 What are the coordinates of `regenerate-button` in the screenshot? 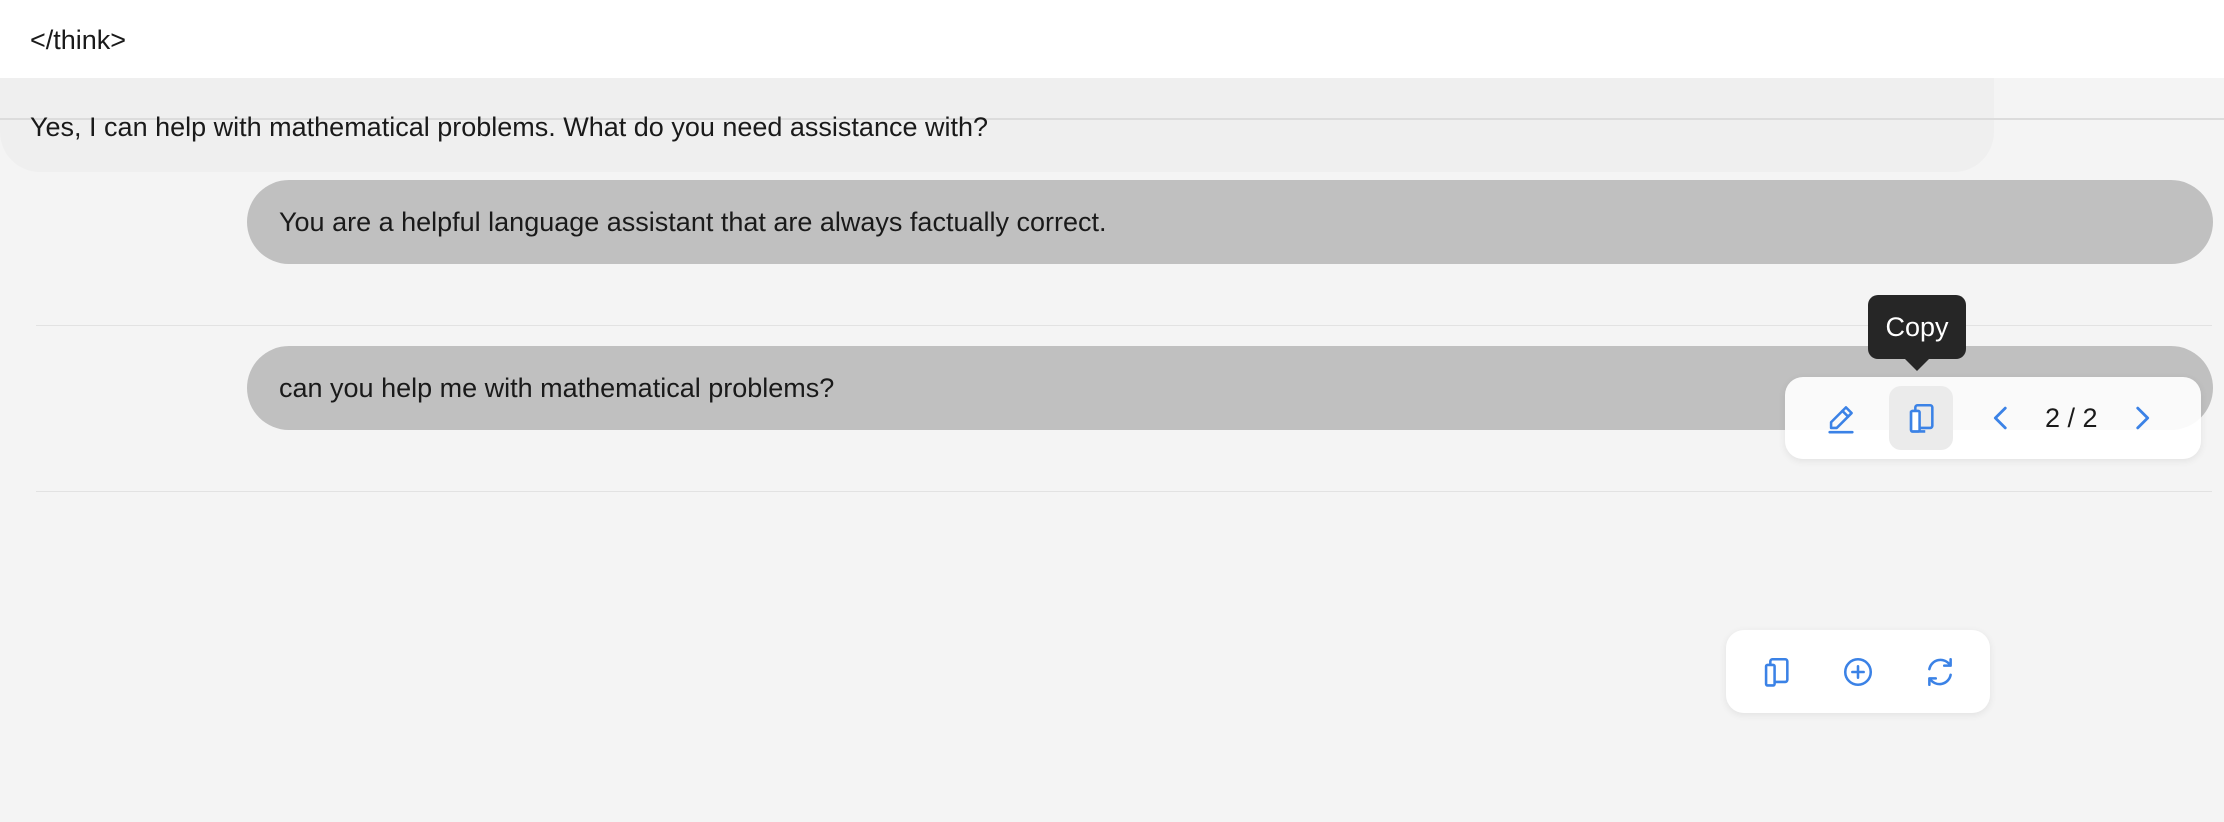 It's located at (1940, 672).